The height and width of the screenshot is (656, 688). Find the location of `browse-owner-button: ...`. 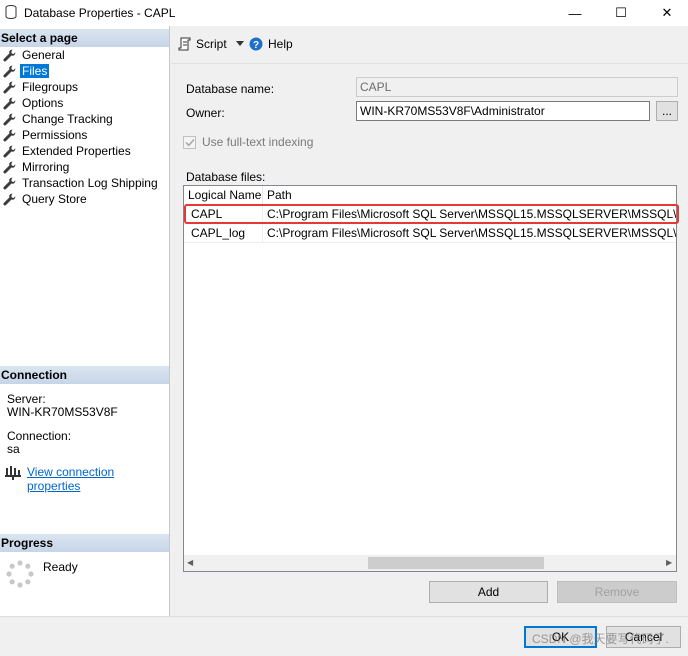

browse-owner-button: ... is located at coordinates (667, 111).